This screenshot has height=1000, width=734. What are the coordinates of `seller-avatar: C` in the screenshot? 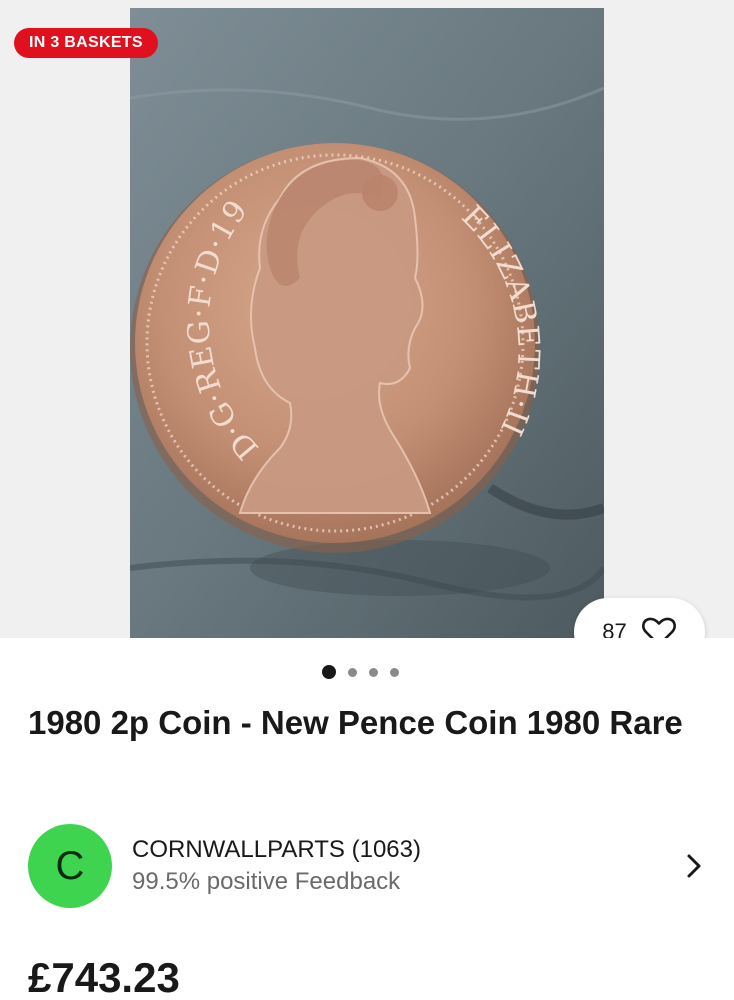 It's located at (70, 866).